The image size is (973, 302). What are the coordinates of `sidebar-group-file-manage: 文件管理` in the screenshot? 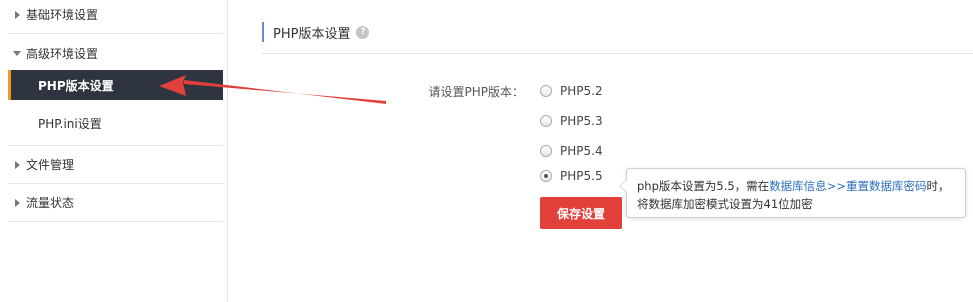 It's located at (115, 165).